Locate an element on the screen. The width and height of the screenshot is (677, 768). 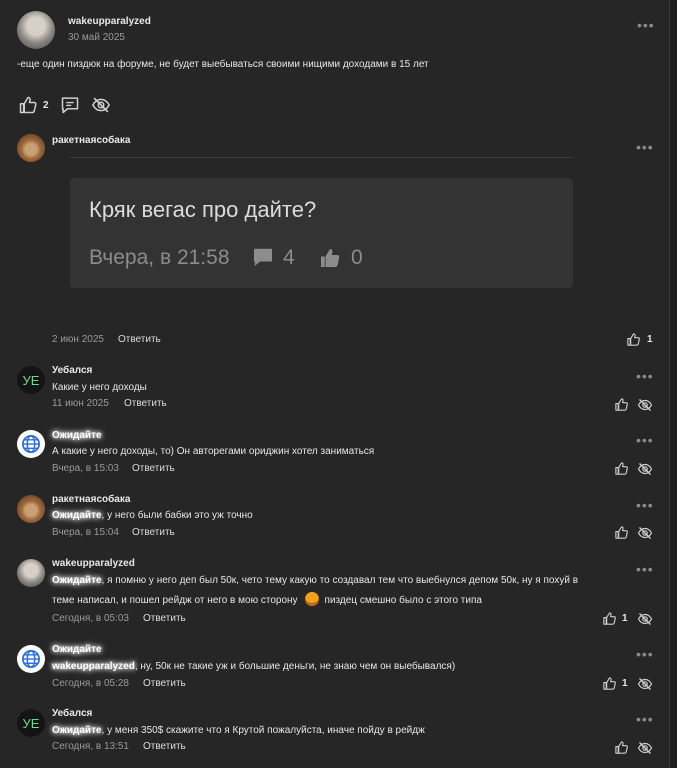
comment-date: Сегодня, в 13:51 is located at coordinates (90, 746).